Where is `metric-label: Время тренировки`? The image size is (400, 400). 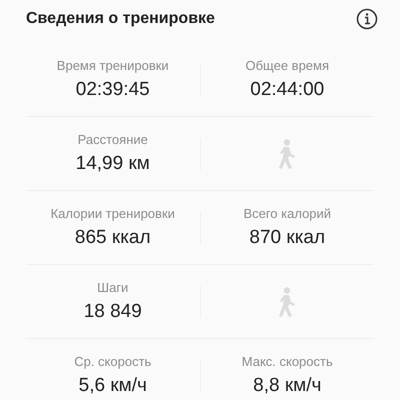
metric-label: Время тренировки is located at coordinates (112, 65).